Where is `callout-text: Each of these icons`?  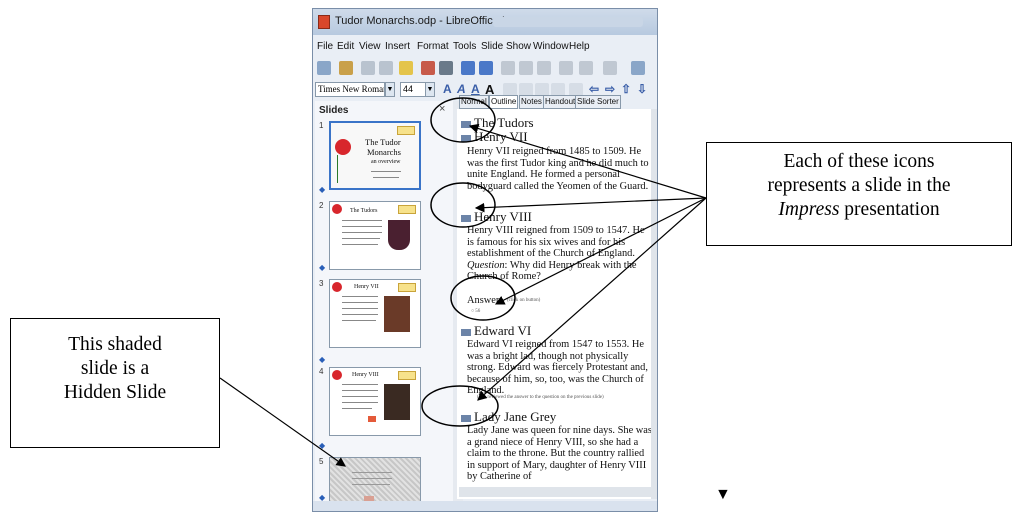 callout-text: Each of these icons is located at coordinates (859, 161).